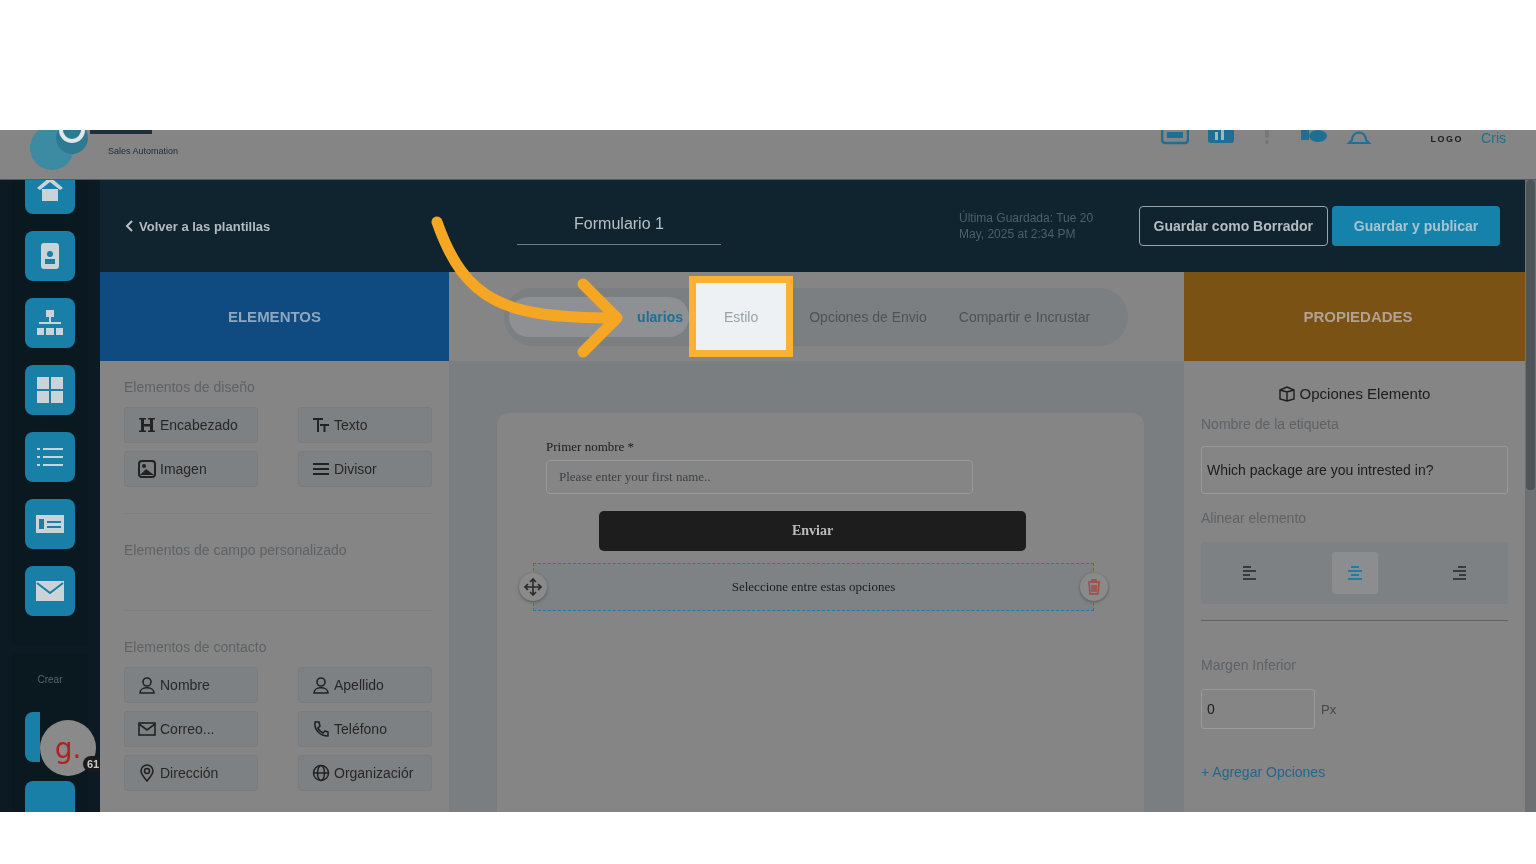 The image size is (1536, 864). What do you see at coordinates (1329, 709) in the screenshot?
I see `unit-text: Px` at bounding box center [1329, 709].